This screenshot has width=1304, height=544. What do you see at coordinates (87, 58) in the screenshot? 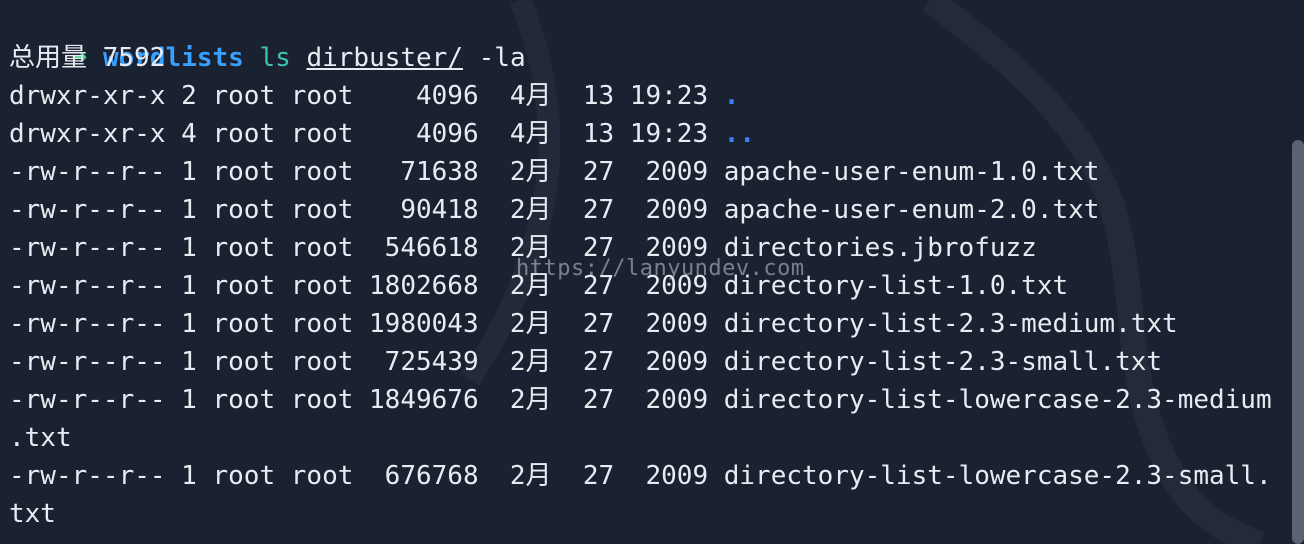
I see `total-line: 总用量 7592` at bounding box center [87, 58].